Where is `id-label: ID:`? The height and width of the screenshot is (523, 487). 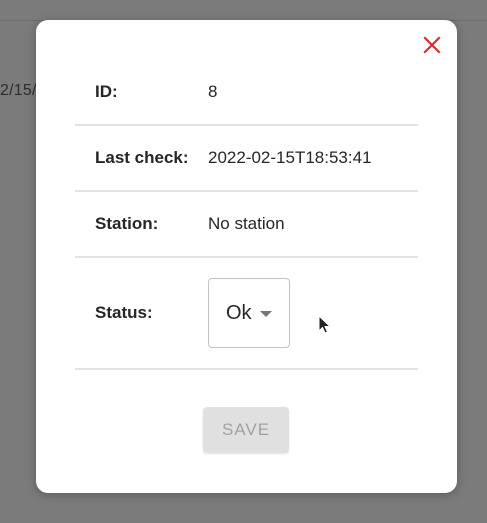 id-label: ID: is located at coordinates (106, 91).